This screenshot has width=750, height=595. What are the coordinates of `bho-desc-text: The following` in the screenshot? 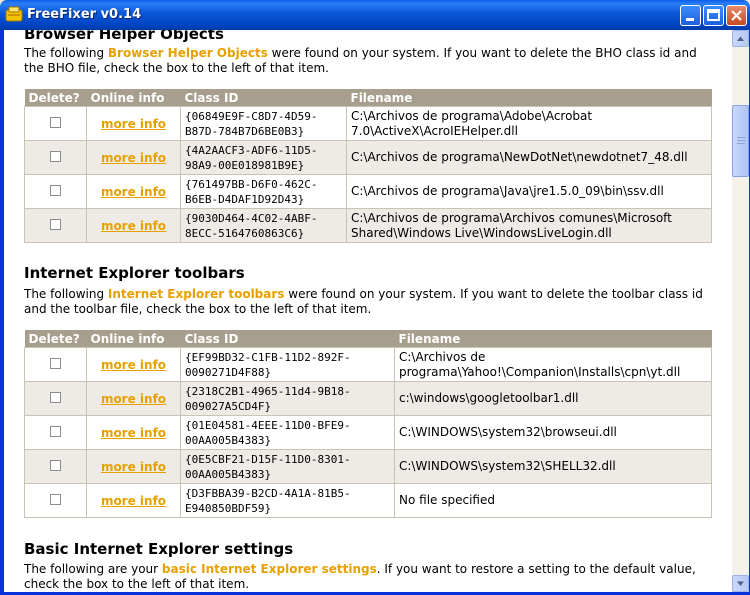 It's located at (66, 53).